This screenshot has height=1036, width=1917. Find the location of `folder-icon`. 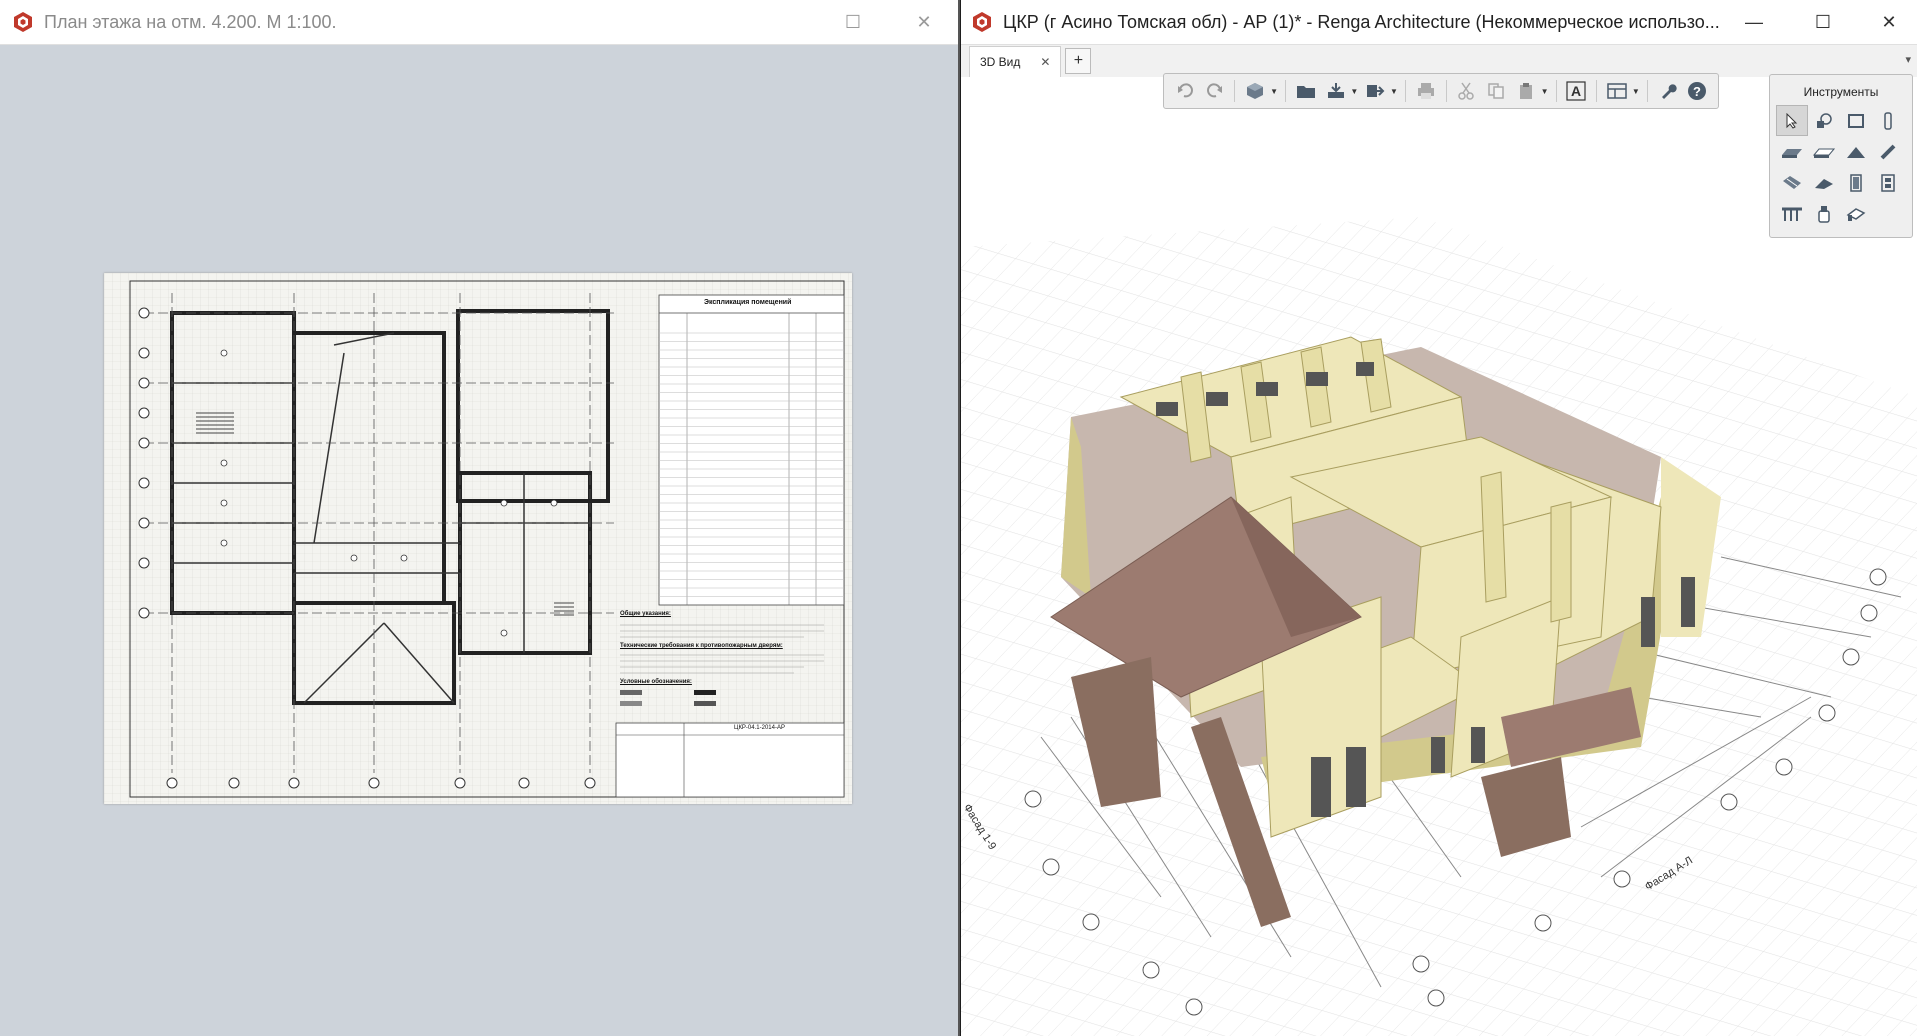

folder-icon is located at coordinates (1306, 91).